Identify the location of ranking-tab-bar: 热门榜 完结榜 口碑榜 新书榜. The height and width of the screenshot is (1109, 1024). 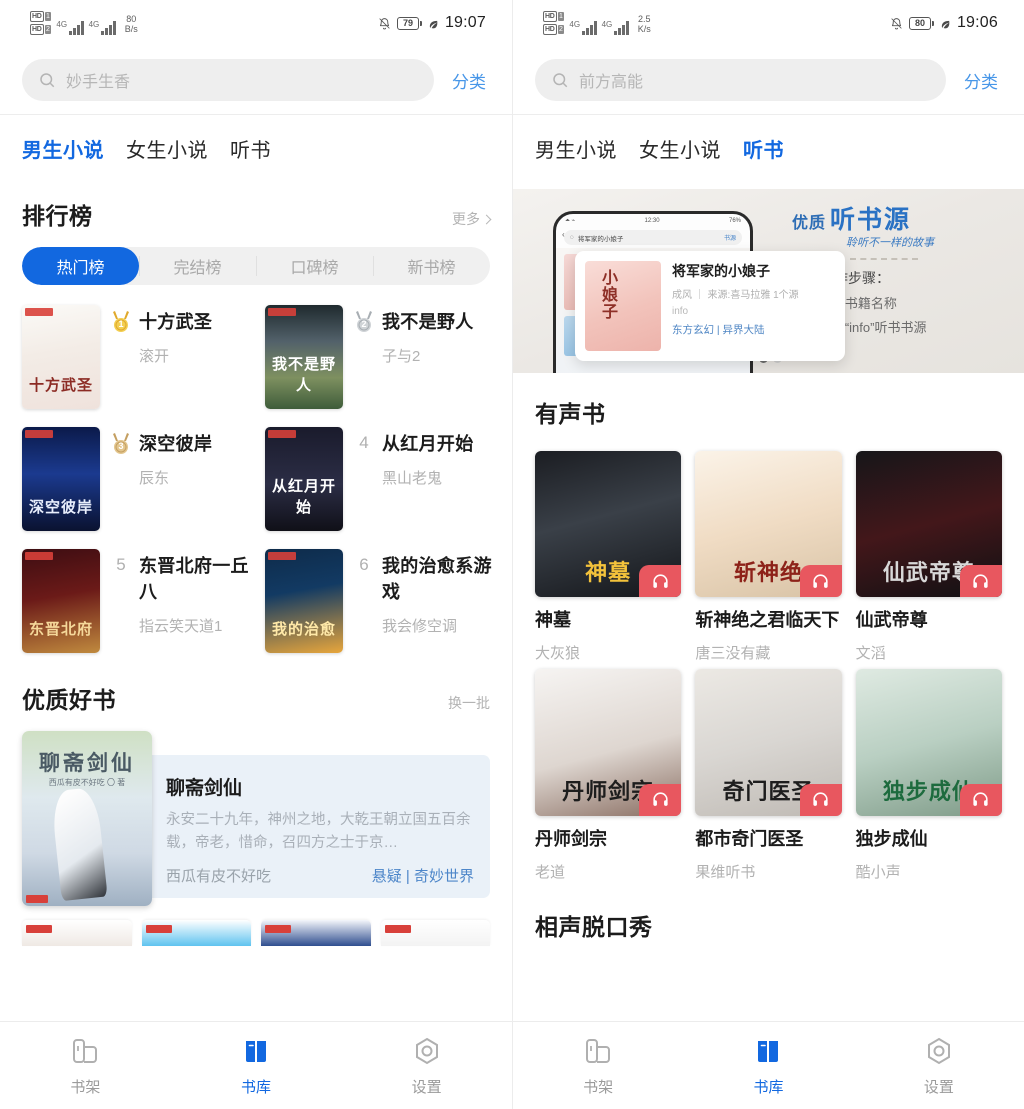
(256, 266).